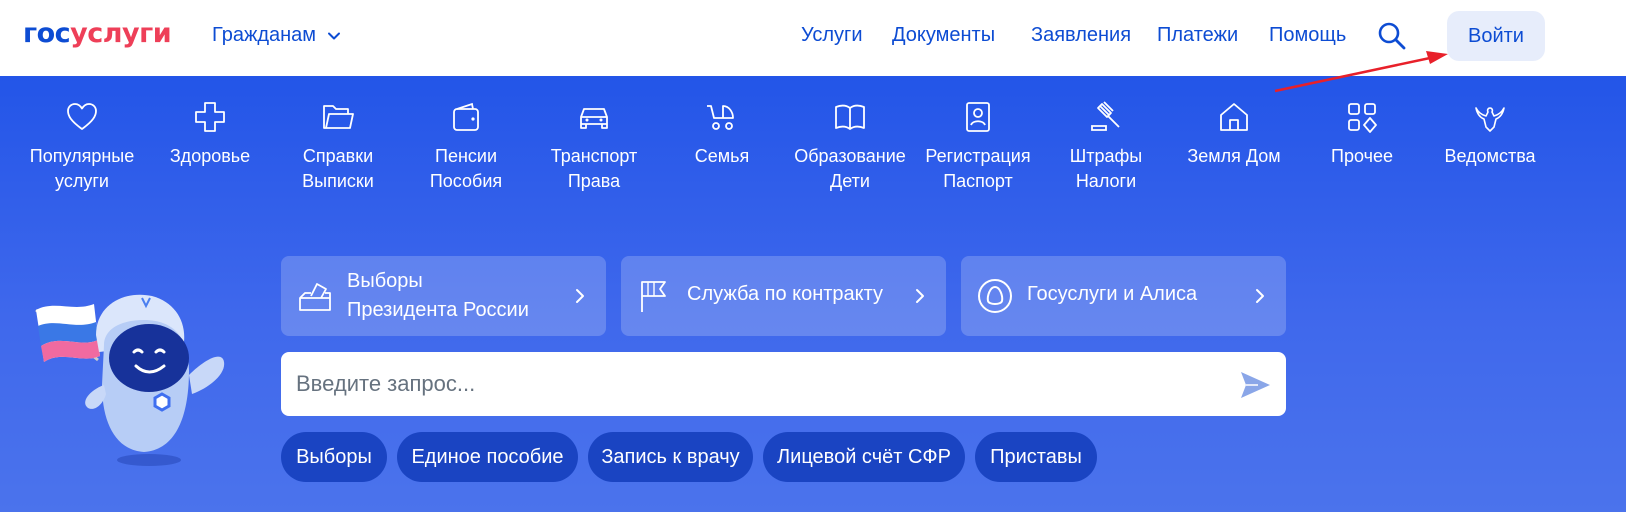 This screenshot has height=512, width=1626. What do you see at coordinates (338, 117) in the screenshot?
I see `folder-icon` at bounding box center [338, 117].